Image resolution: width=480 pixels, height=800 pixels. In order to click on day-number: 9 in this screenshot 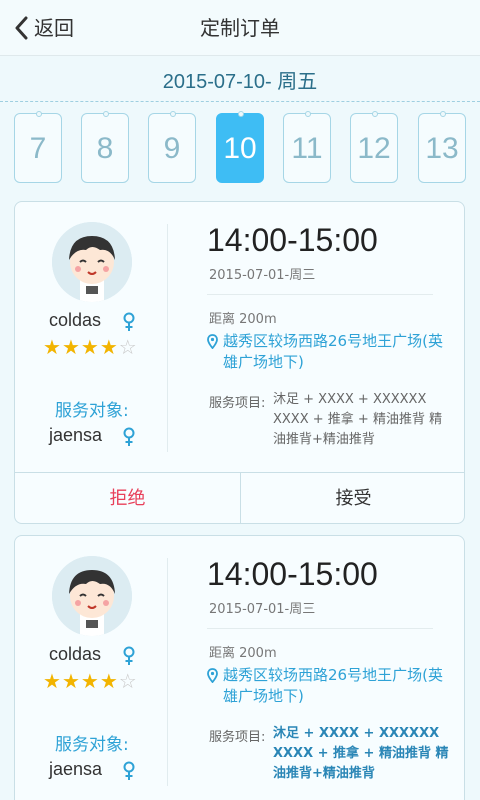, I will do `click(172, 148)`.